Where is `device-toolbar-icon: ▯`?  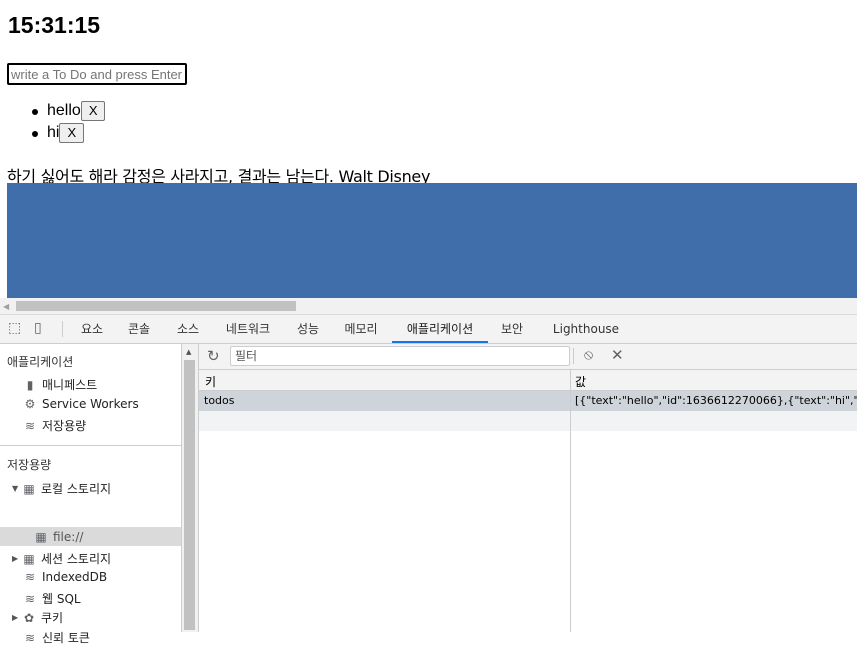
device-toolbar-icon: ▯ is located at coordinates (38, 328).